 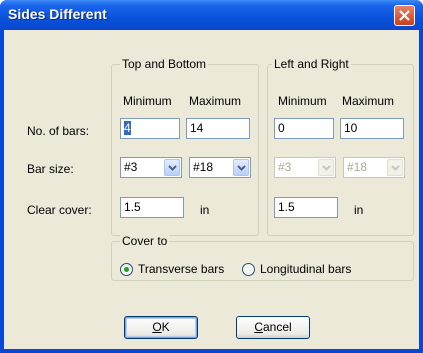 I want to click on no-of-bars-label: No. of bars:, so click(x=58, y=131).